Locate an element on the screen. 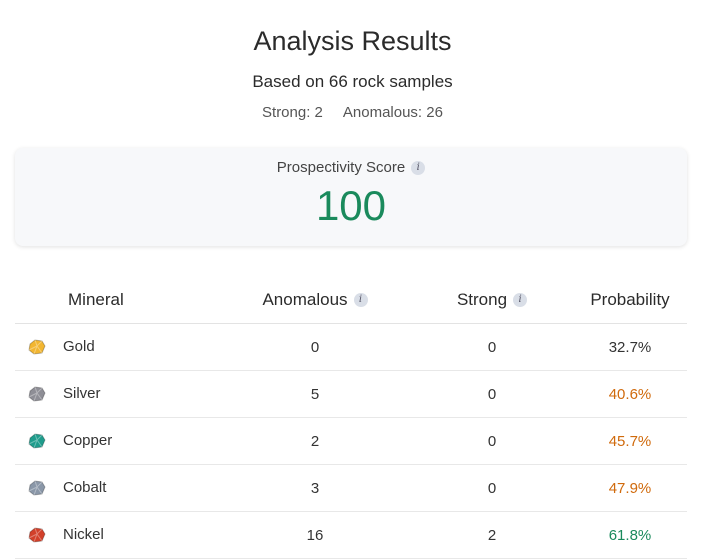  anomalous-cell: 16 is located at coordinates (315, 535).